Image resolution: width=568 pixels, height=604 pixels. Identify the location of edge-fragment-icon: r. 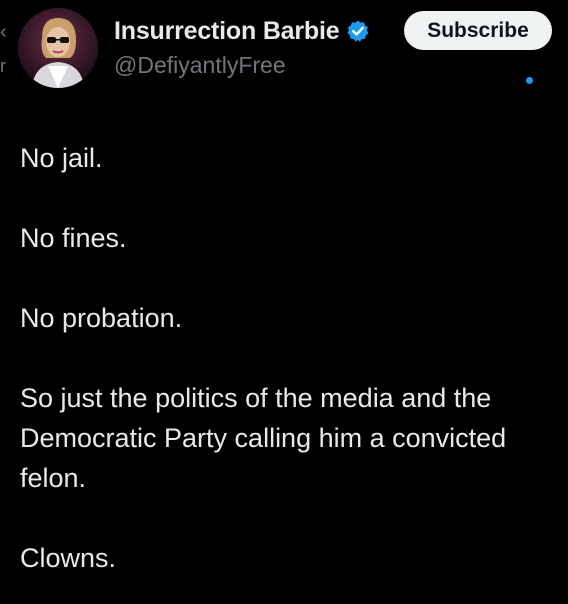
(3, 66).